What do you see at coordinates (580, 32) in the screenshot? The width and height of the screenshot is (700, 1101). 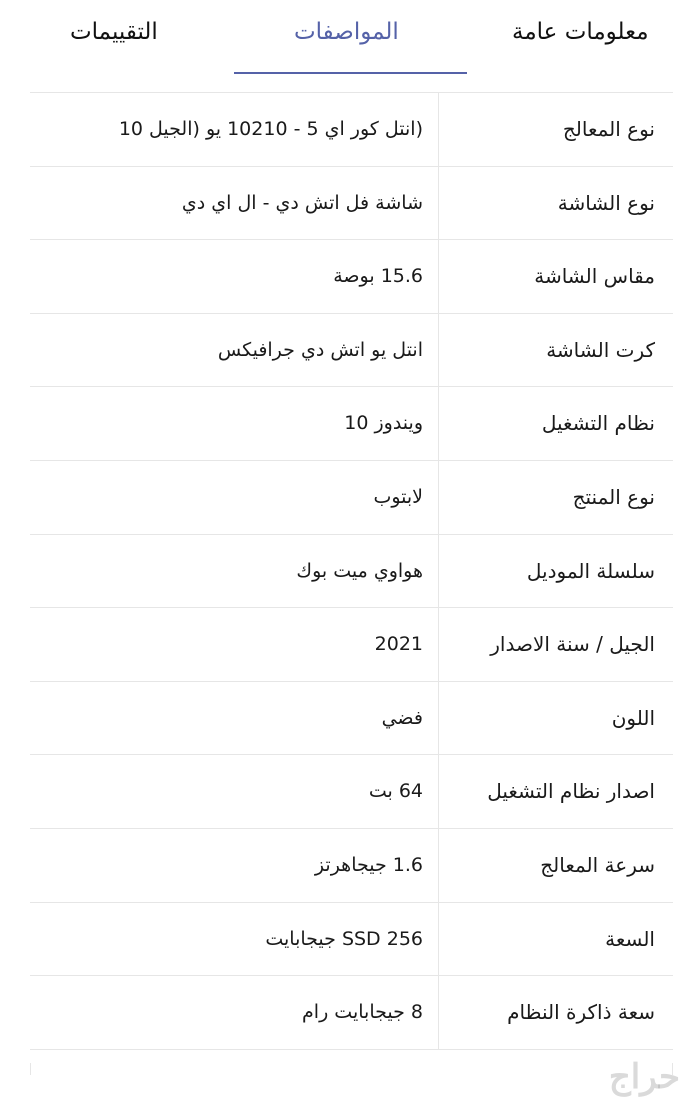 I see `tab-general-info: معلومات عامة` at bounding box center [580, 32].